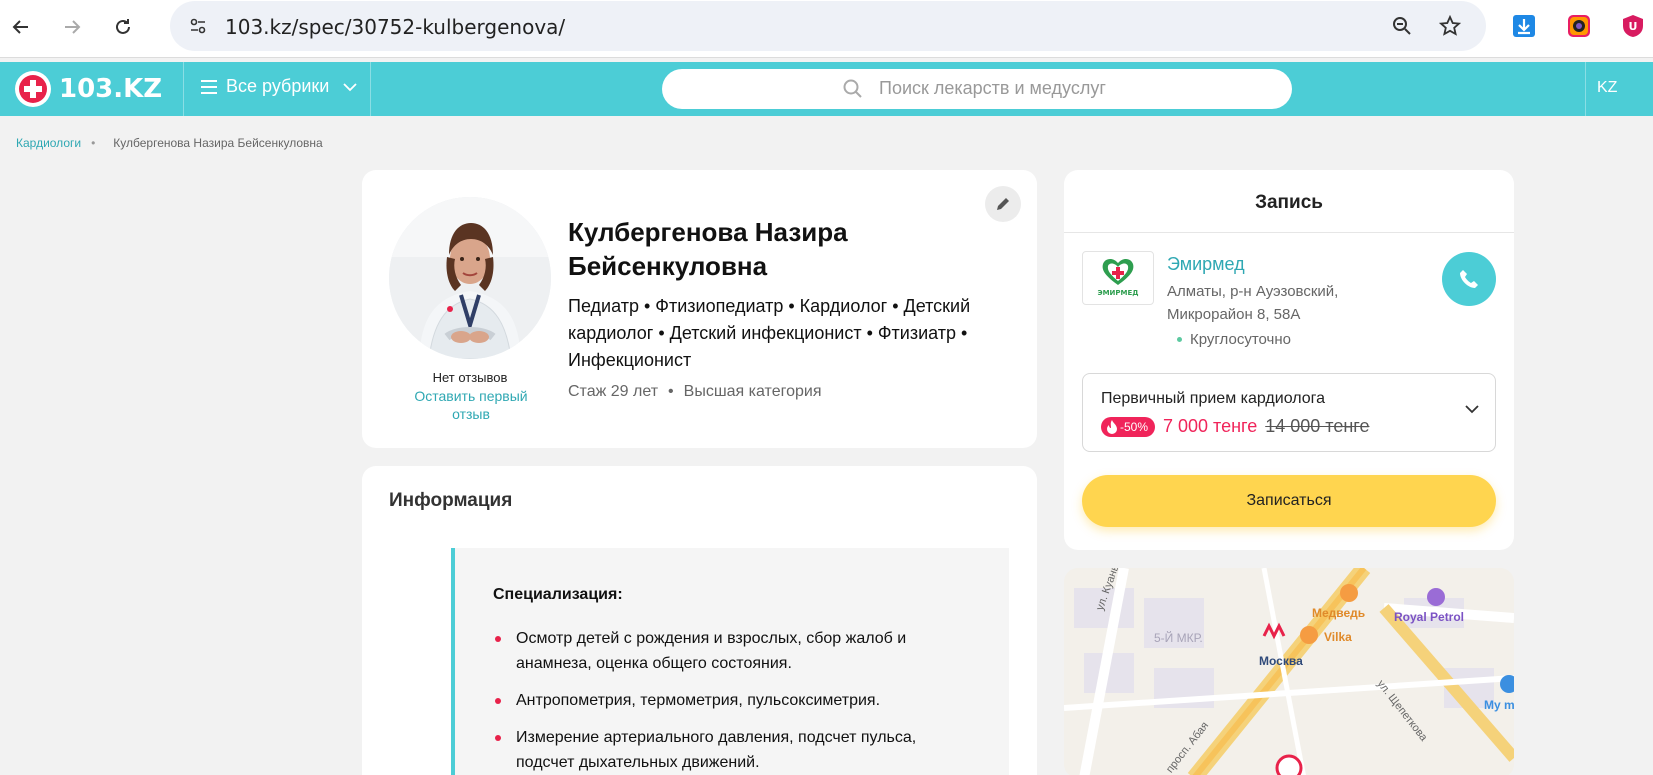 The height and width of the screenshot is (775, 1653). I want to click on discount-text: -50%, so click(1134, 426).